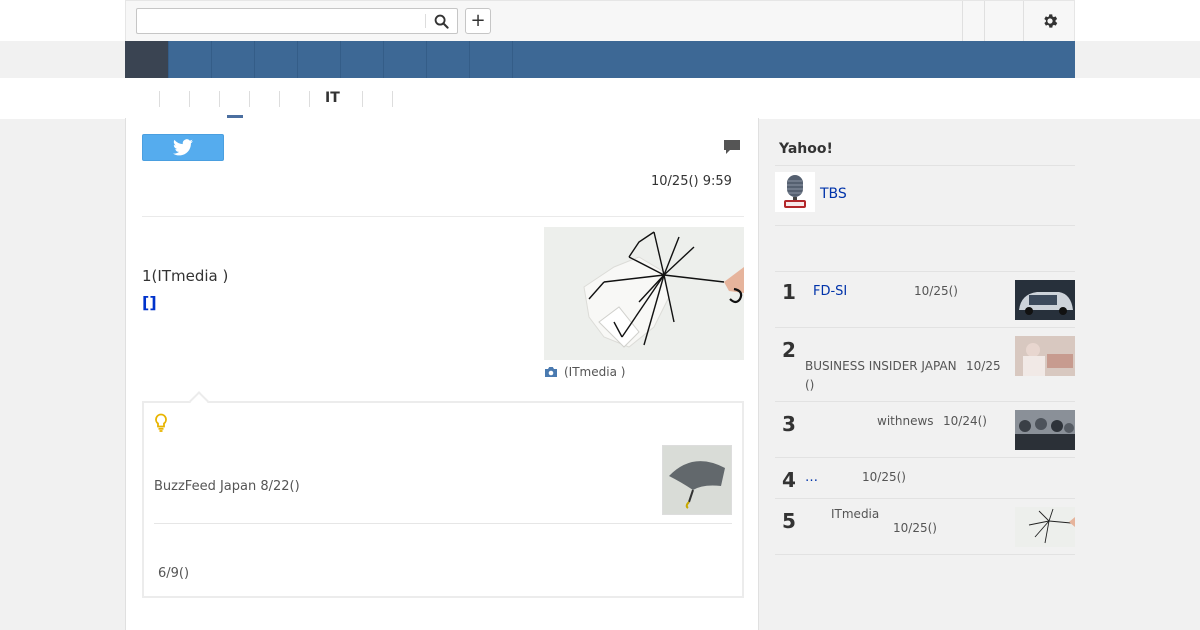  What do you see at coordinates (789, 521) in the screenshot?
I see `rank-number: 5` at bounding box center [789, 521].